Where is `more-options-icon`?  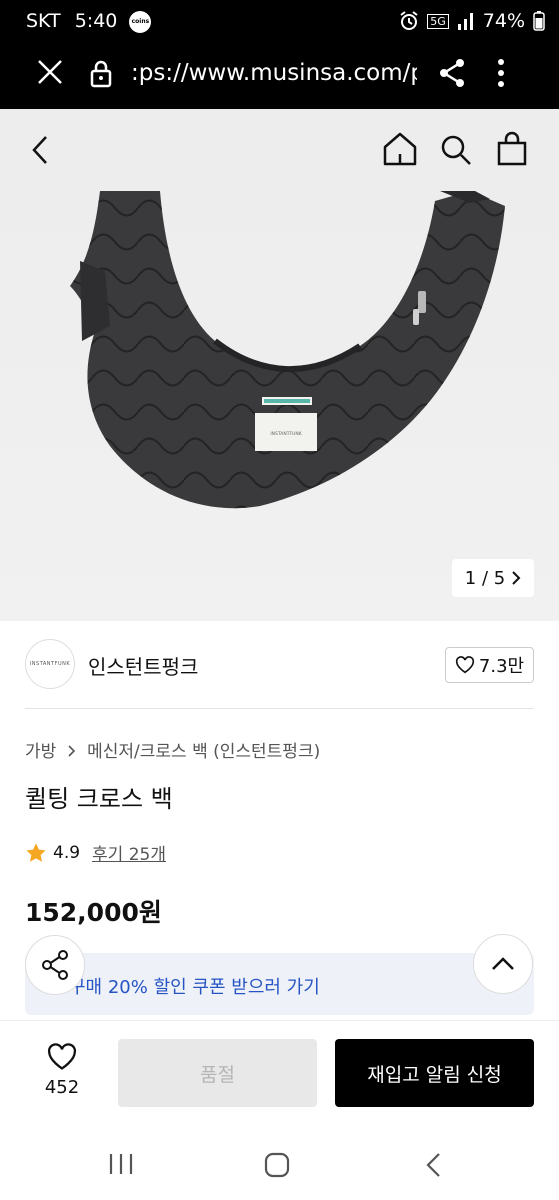
more-options-icon is located at coordinates (501, 73).